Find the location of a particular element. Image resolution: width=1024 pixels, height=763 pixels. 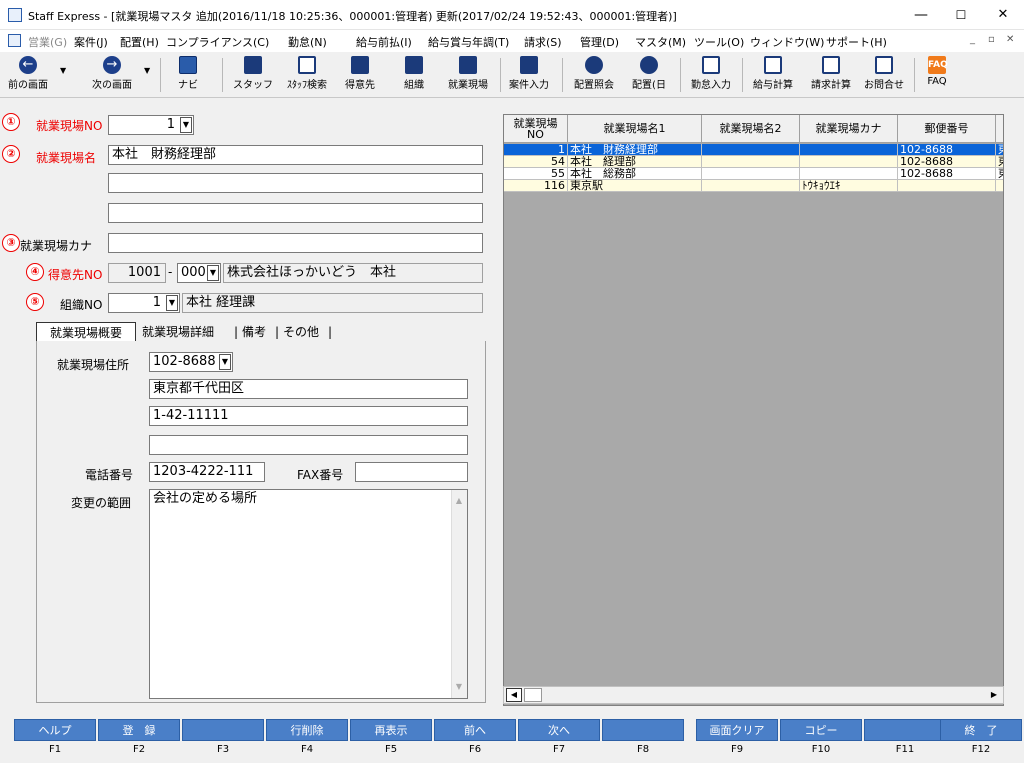

attendance-label: 勤怠入力 is located at coordinates (711, 85).